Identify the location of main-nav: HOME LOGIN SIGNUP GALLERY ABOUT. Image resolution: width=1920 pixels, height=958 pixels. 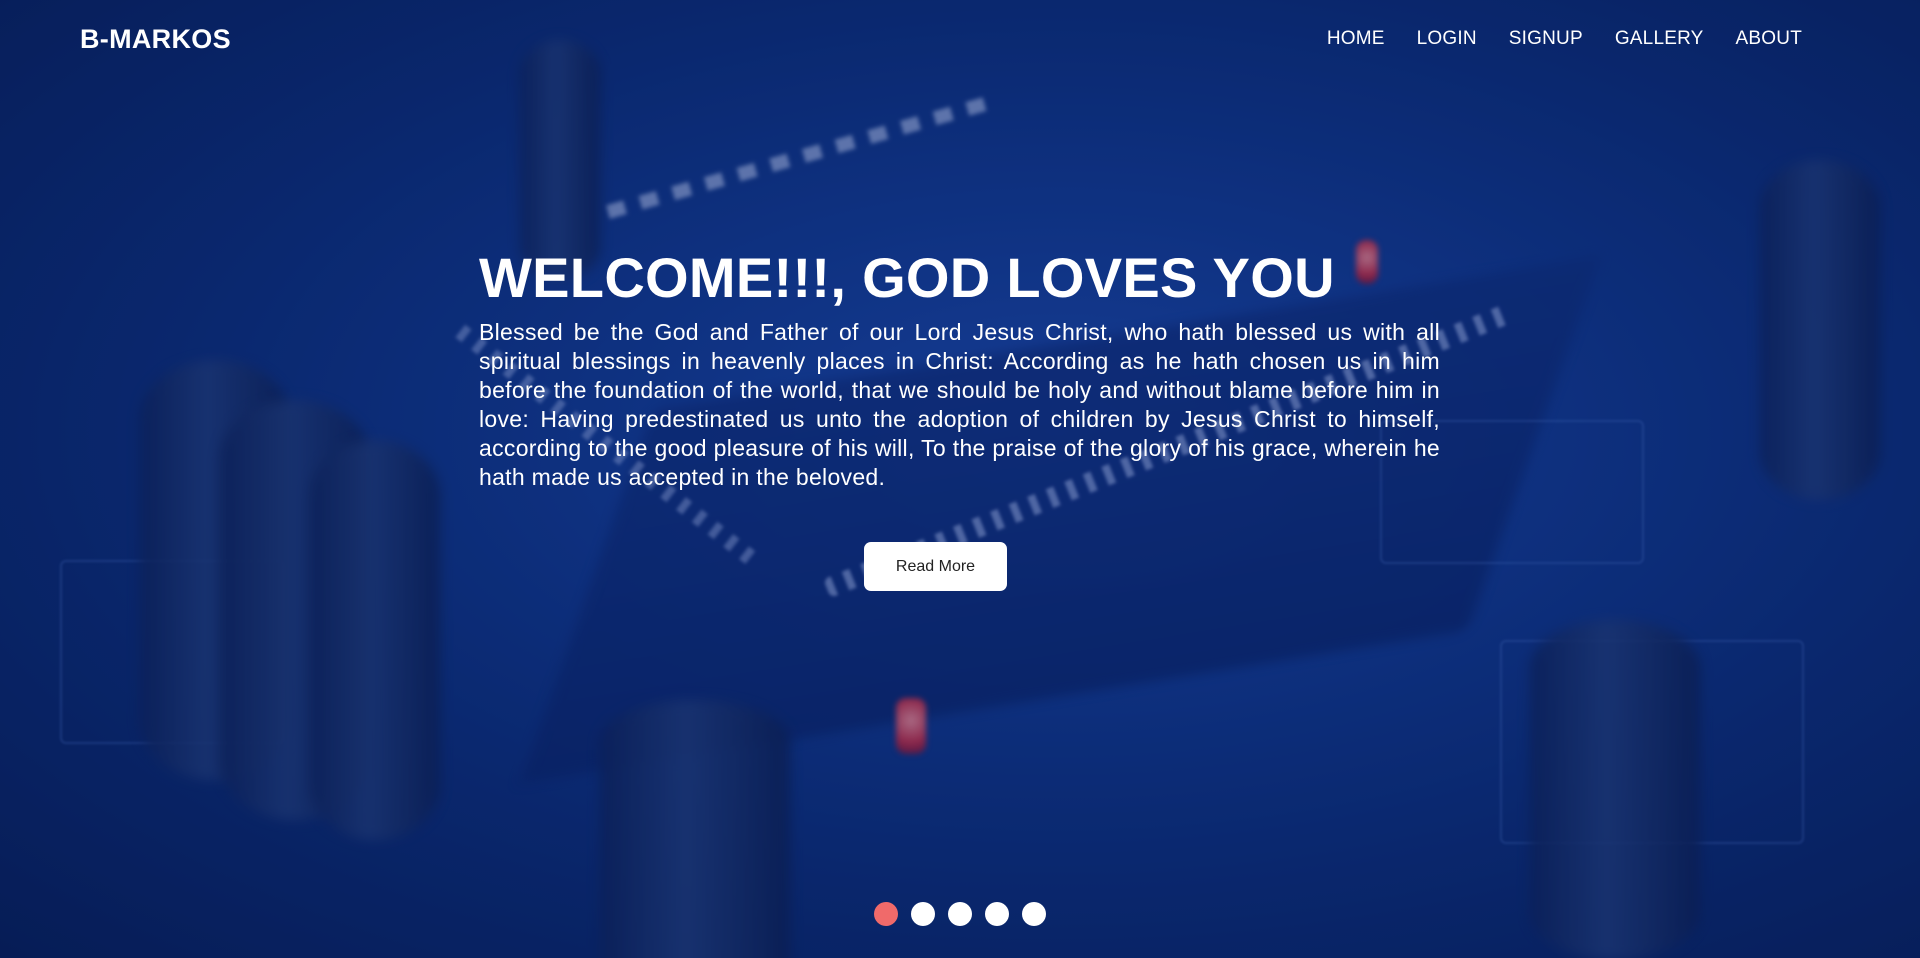
(1548, 39).